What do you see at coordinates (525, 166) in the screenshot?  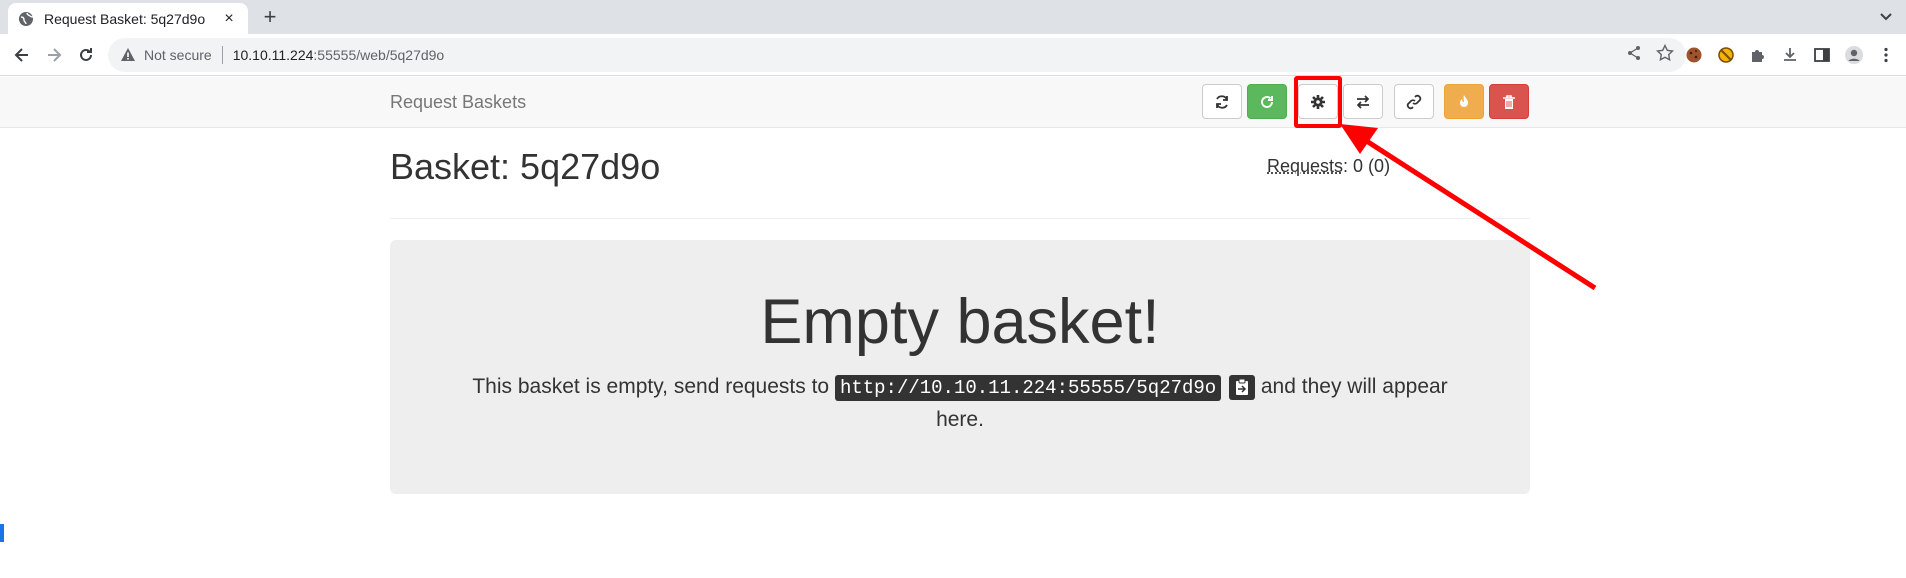 I see `basket-title: Basket: 5q27d9o` at bounding box center [525, 166].